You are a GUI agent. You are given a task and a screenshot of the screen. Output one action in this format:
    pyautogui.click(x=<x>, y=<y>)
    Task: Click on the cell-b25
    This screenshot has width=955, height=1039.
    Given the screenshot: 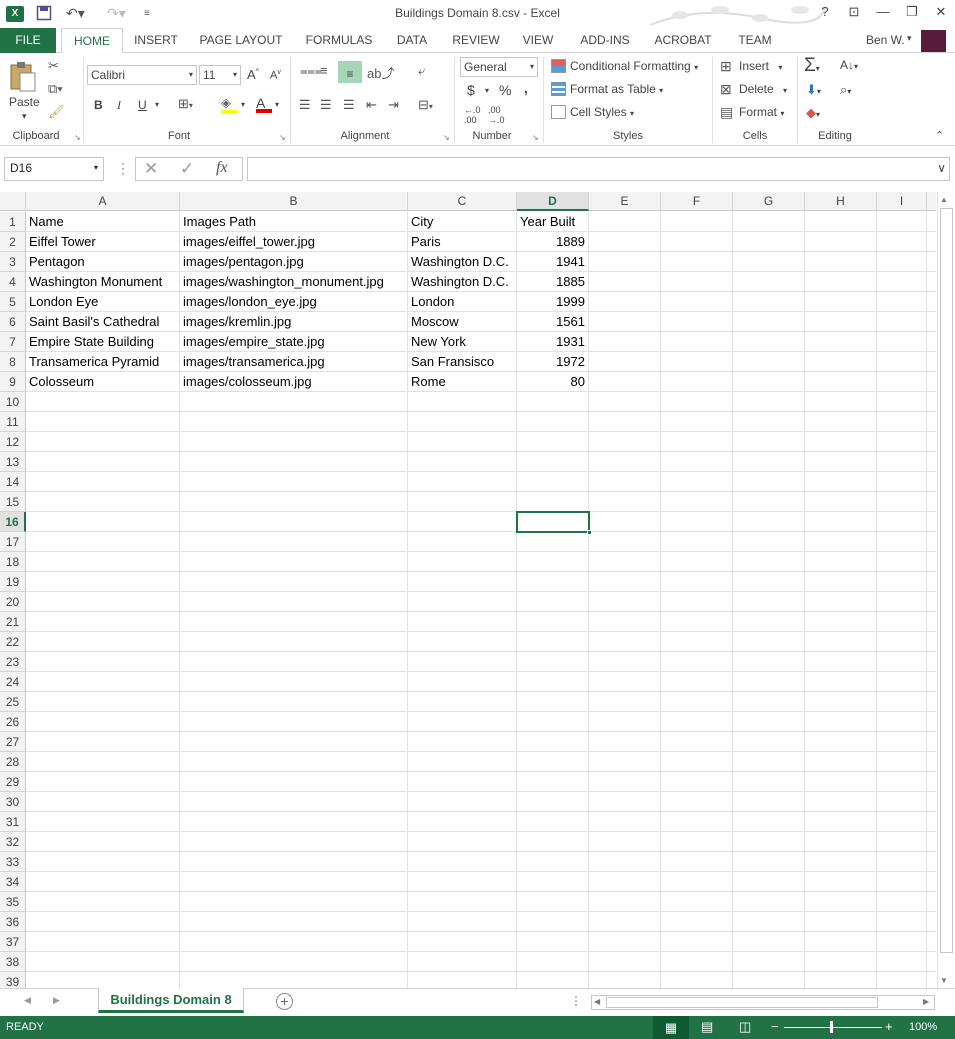 What is the action you would take?
    pyautogui.click(x=294, y=702)
    